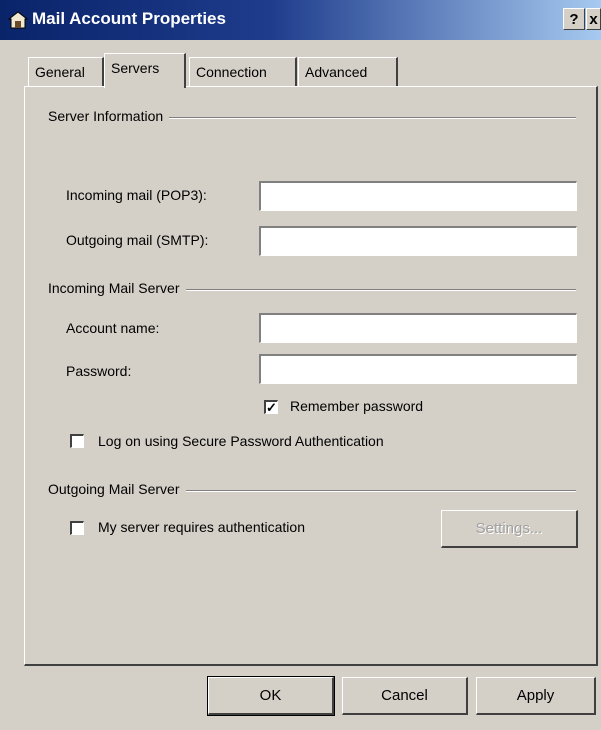  Describe the element at coordinates (109, 116) in the screenshot. I see `server-info-group-label: Server Information` at that location.